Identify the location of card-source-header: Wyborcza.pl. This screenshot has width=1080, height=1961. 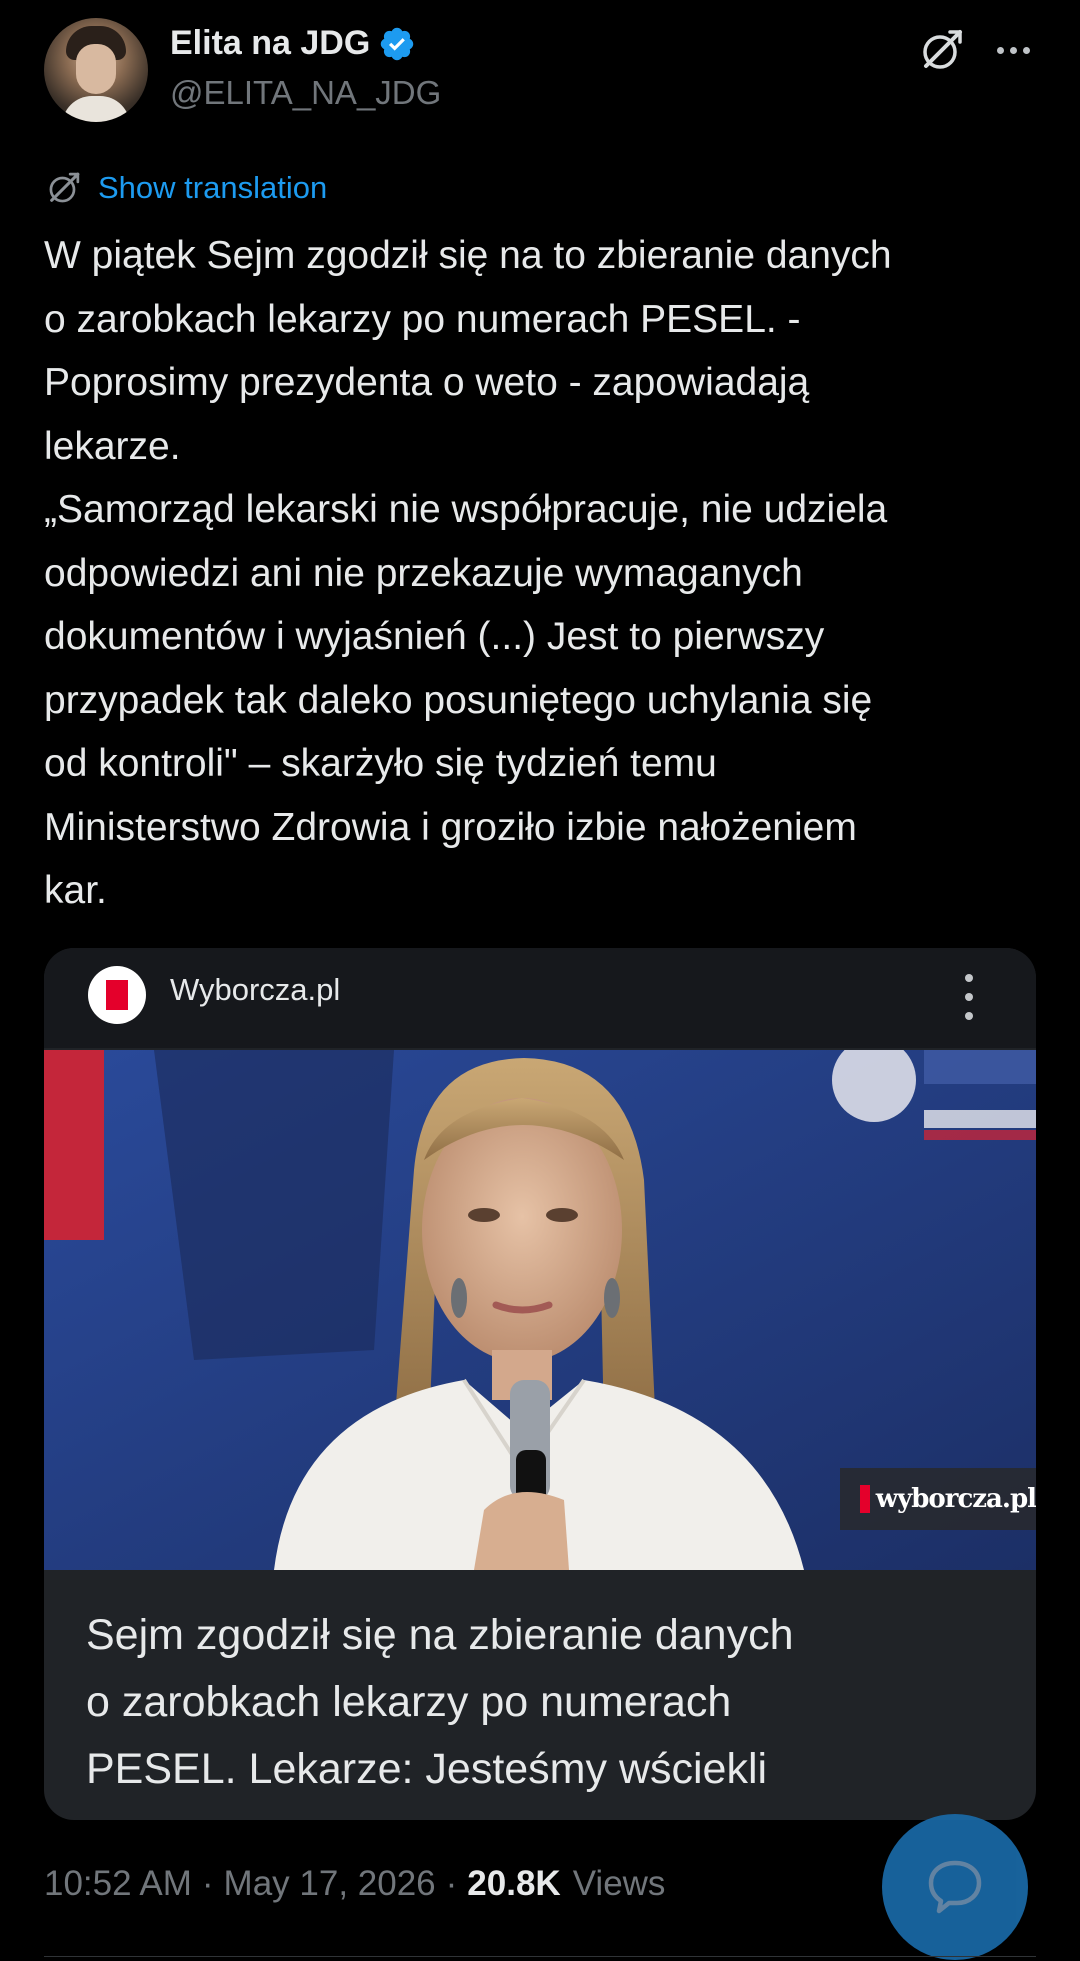
(540, 998).